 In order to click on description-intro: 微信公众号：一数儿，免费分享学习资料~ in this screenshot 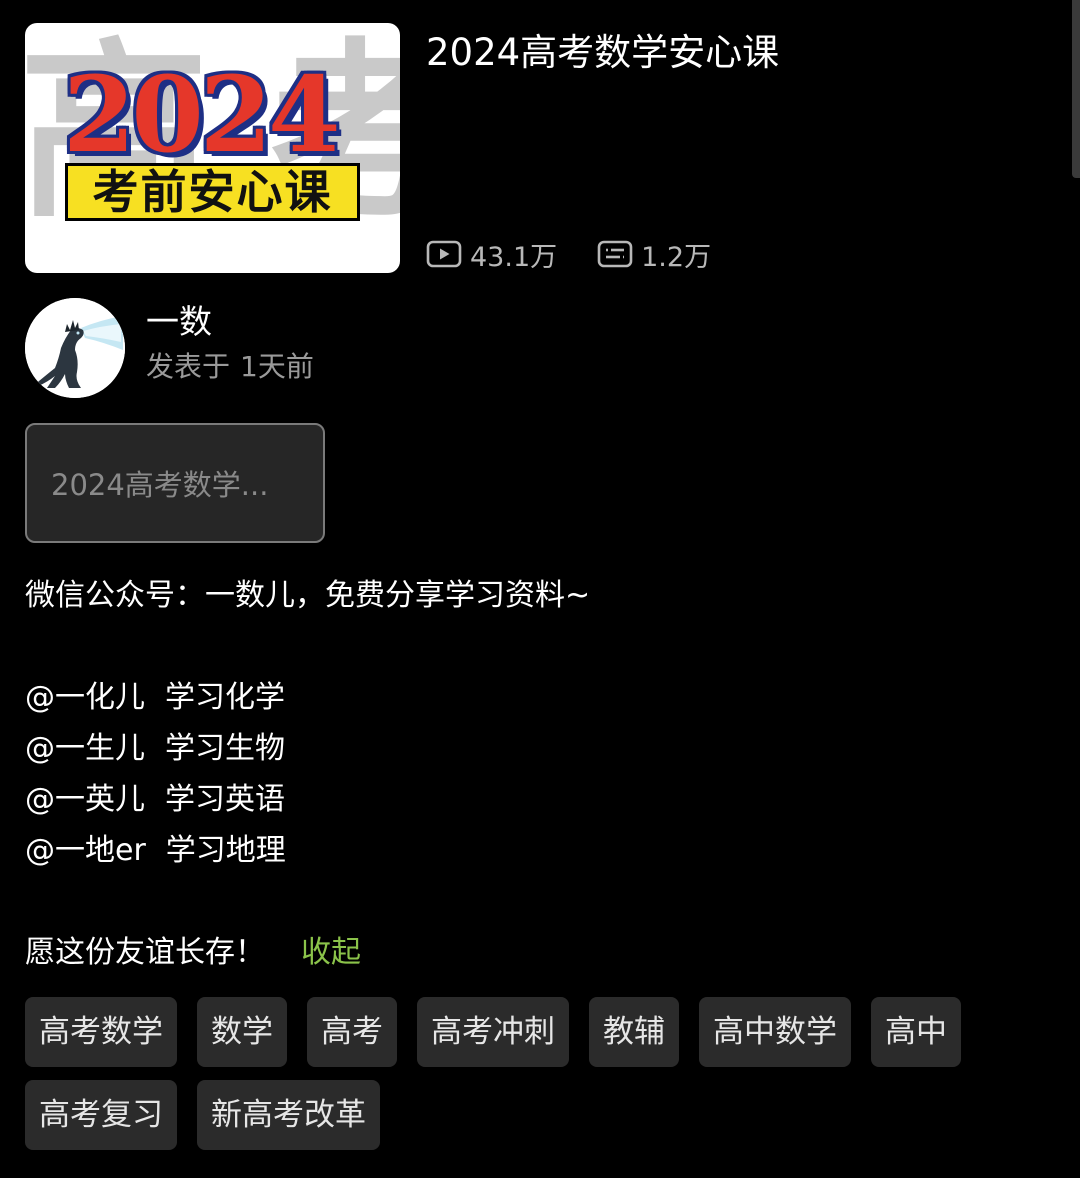, I will do `click(308, 595)`.